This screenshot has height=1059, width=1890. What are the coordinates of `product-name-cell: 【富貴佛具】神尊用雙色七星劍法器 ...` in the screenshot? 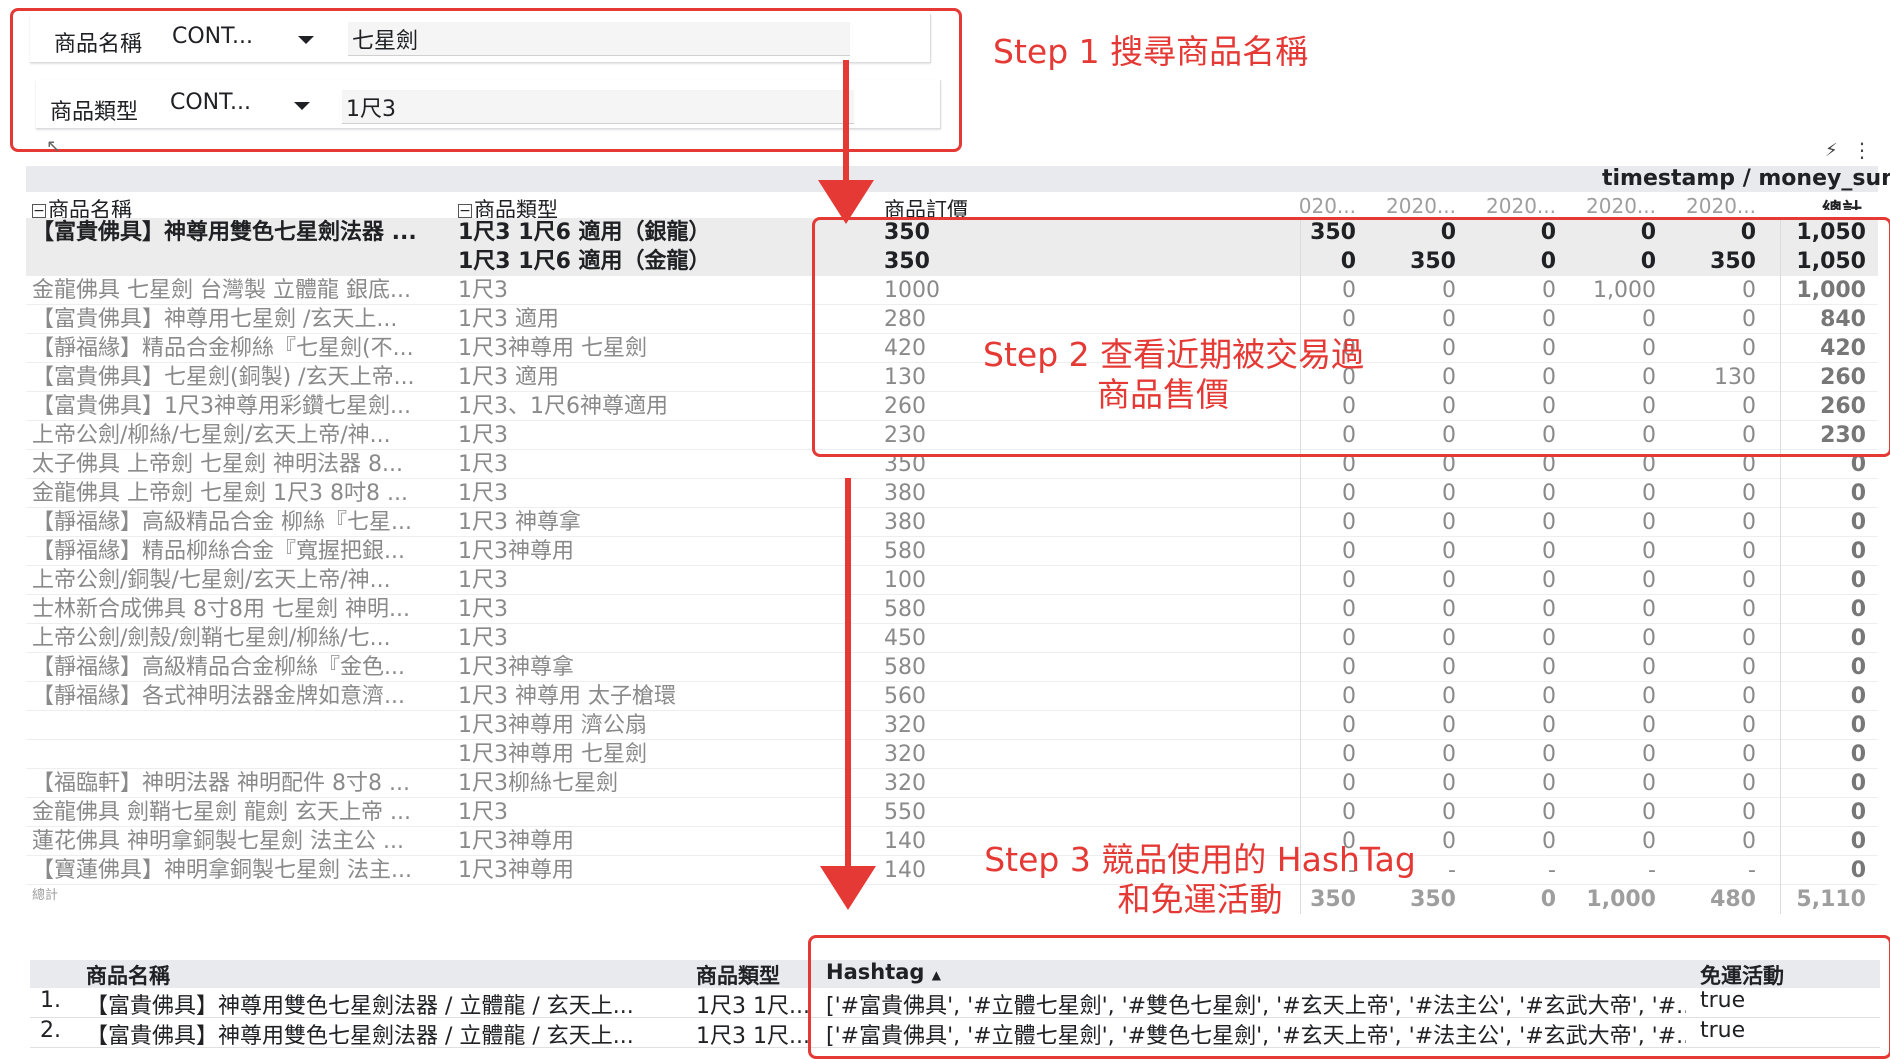 It's located at (224, 232).